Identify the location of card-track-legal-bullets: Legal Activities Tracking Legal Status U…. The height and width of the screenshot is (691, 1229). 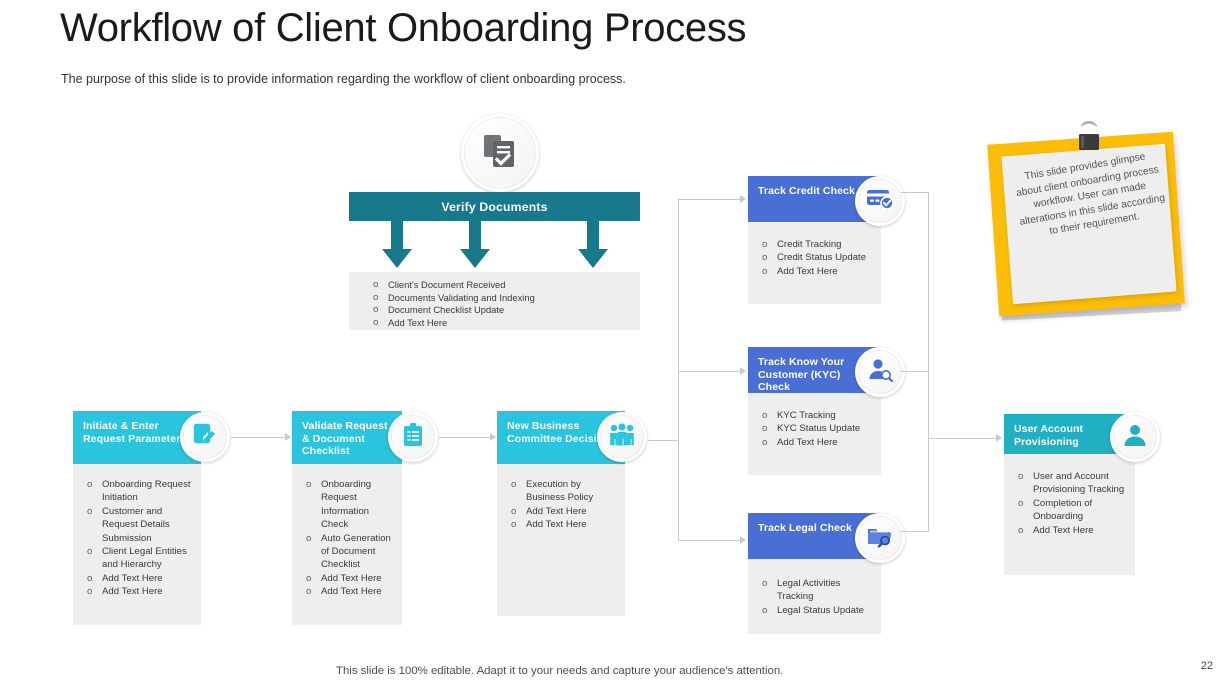
(815, 597).